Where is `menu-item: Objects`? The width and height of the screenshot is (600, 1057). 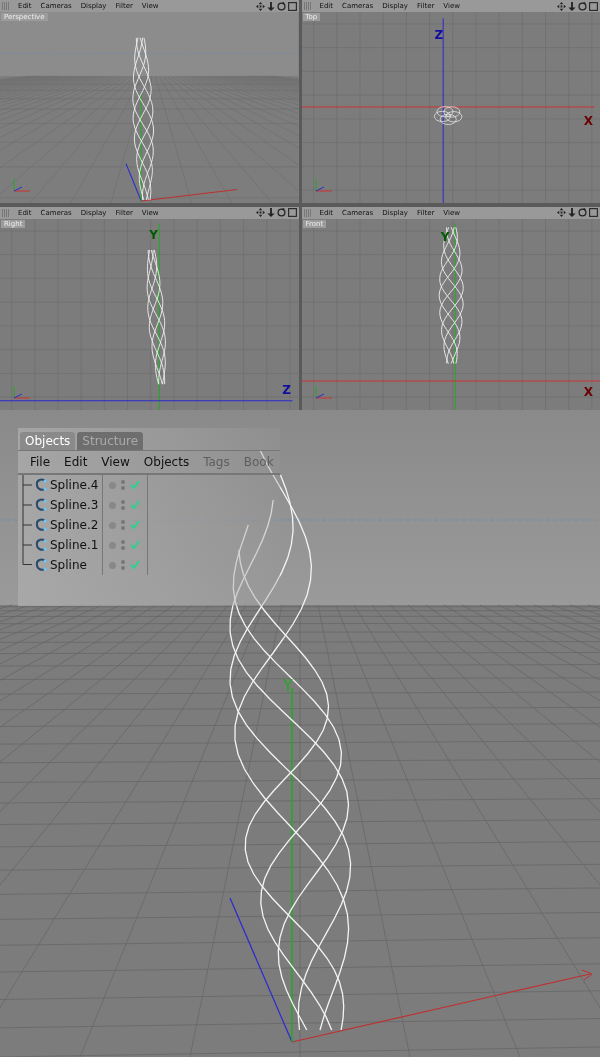 menu-item: Objects is located at coordinates (166, 462).